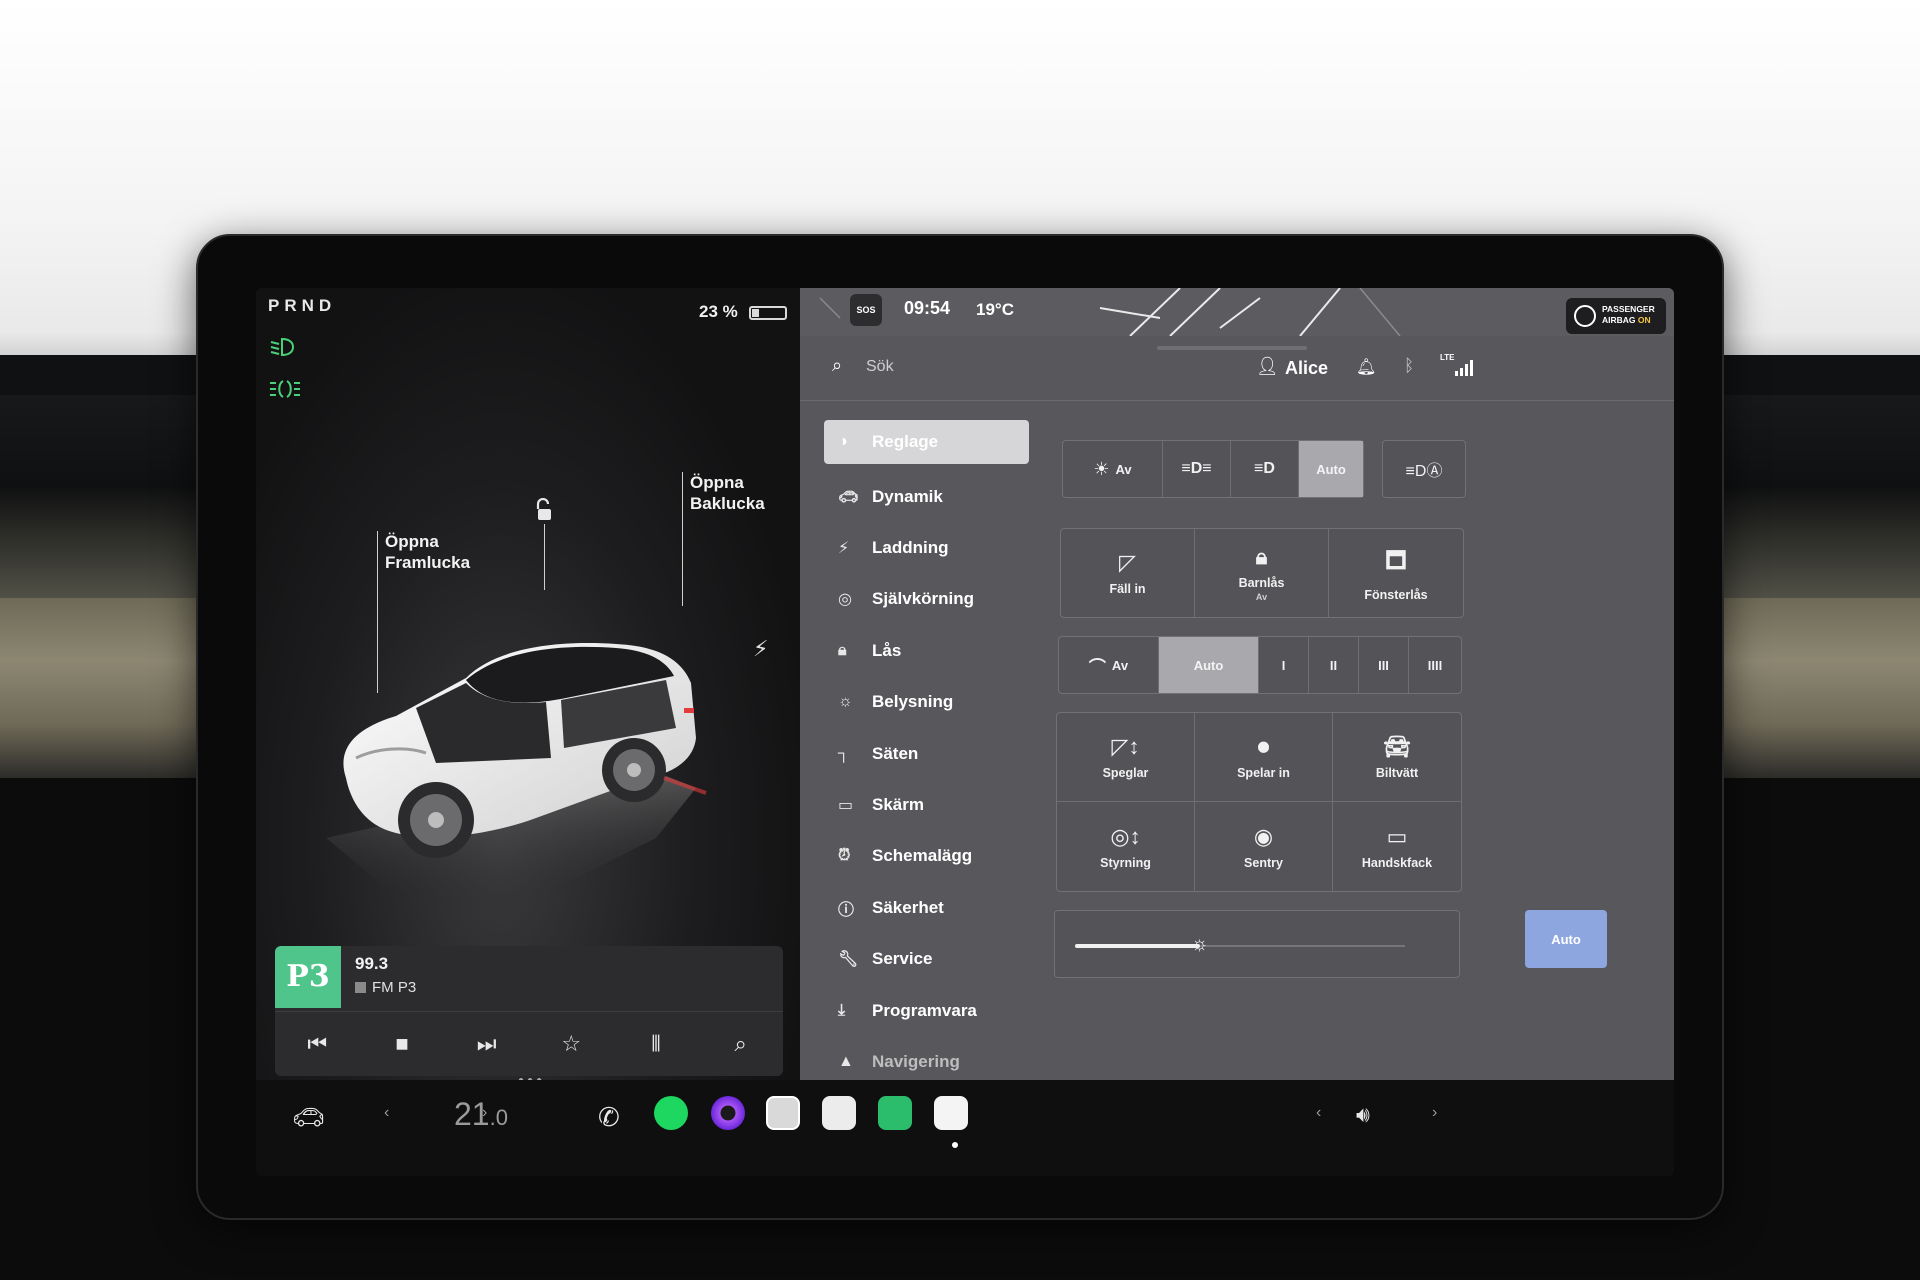 The width and height of the screenshot is (1920, 1280). Describe the element at coordinates (1397, 757) in the screenshot. I see `car-wash-button: 🚘︎ Biltvätt` at that location.